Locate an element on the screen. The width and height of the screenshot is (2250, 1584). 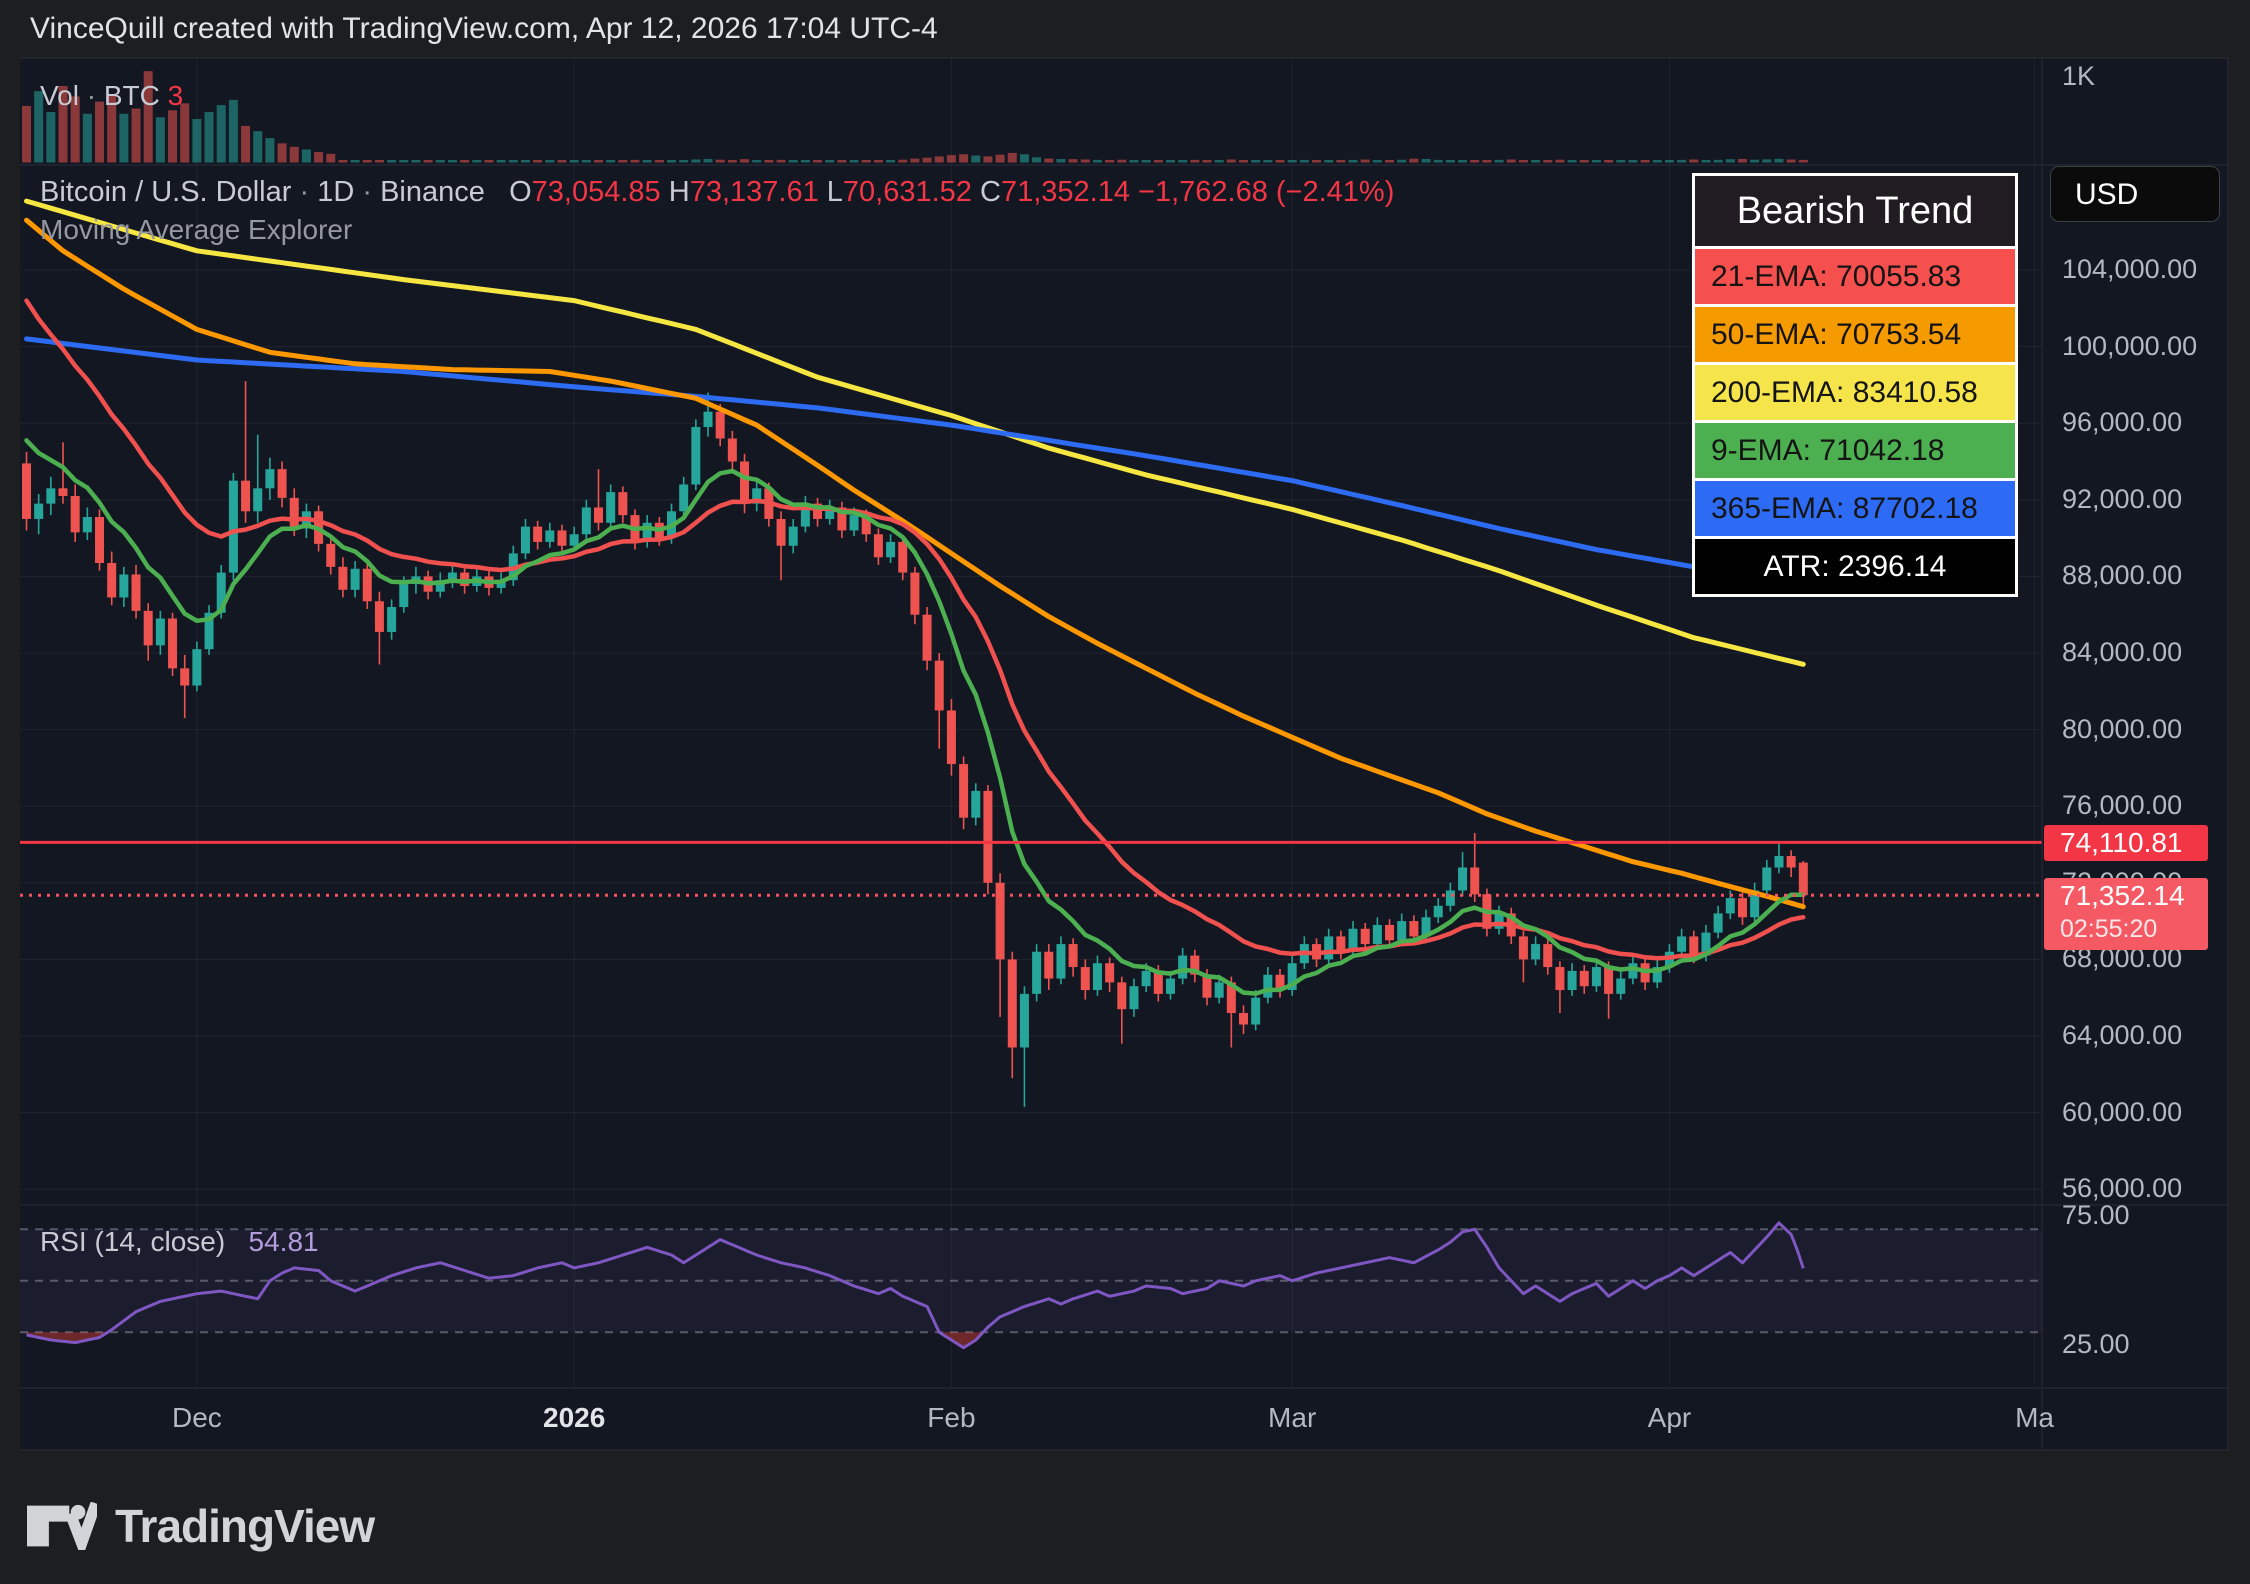
tradingview-logo-icon is located at coordinates (62, 1526).